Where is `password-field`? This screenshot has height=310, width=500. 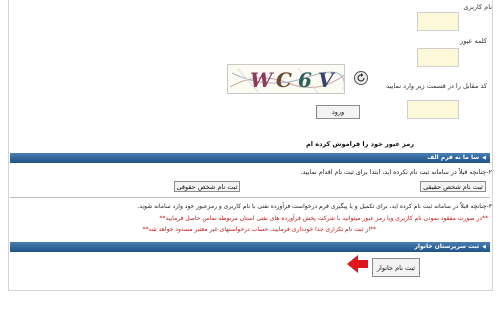
password-field is located at coordinates (438, 57).